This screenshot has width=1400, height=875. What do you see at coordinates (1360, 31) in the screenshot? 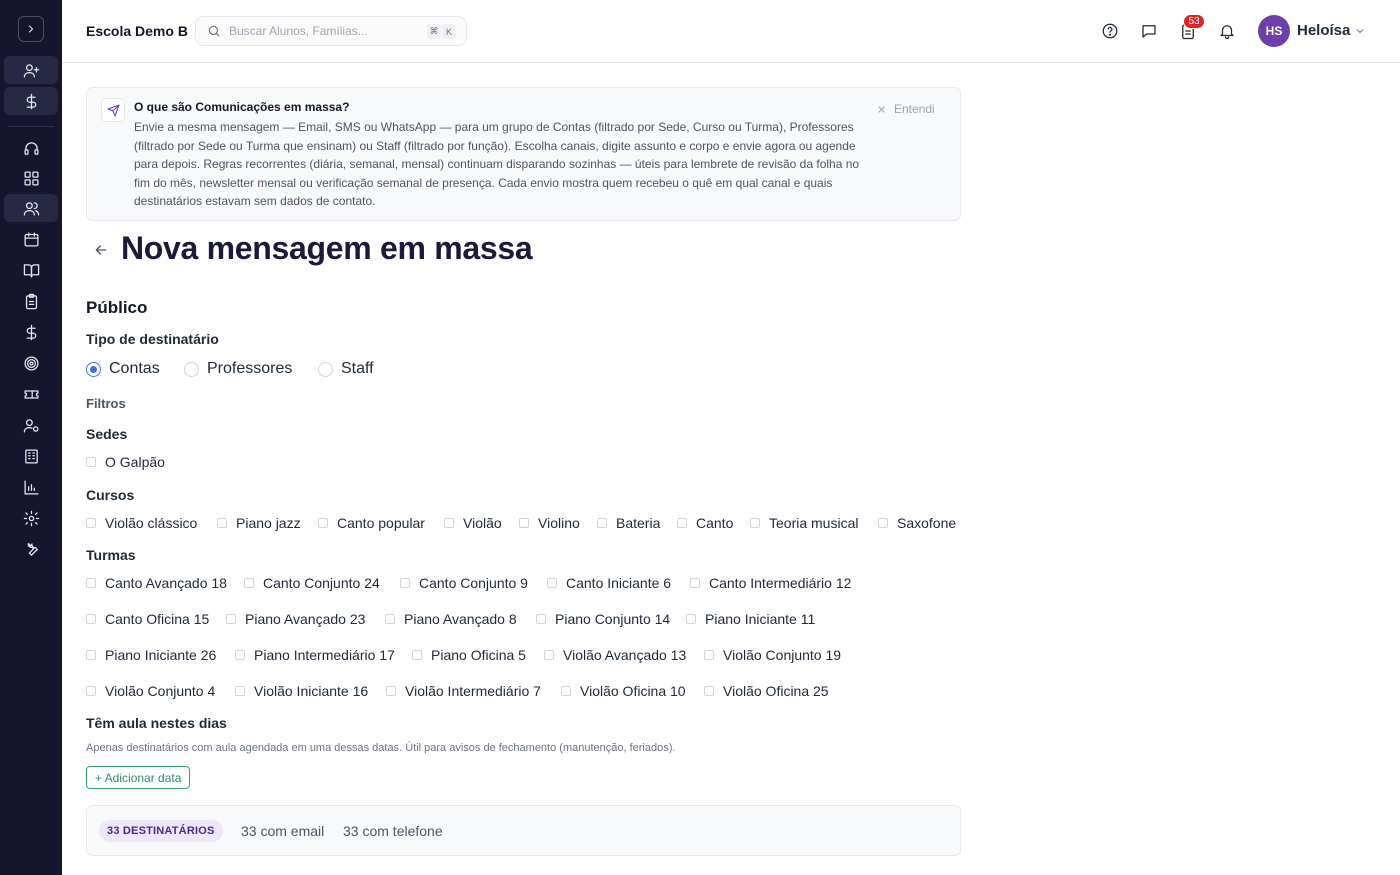
I see `chevron-down-icon` at bounding box center [1360, 31].